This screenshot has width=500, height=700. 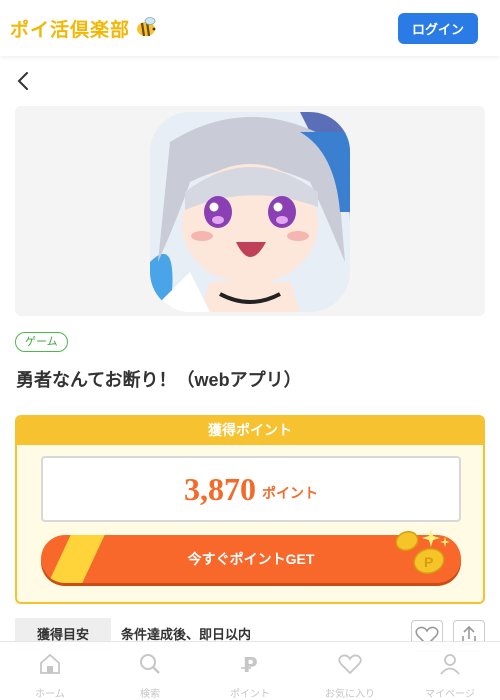 I want to click on nav-mypage: マイページ, so click(x=450, y=671).